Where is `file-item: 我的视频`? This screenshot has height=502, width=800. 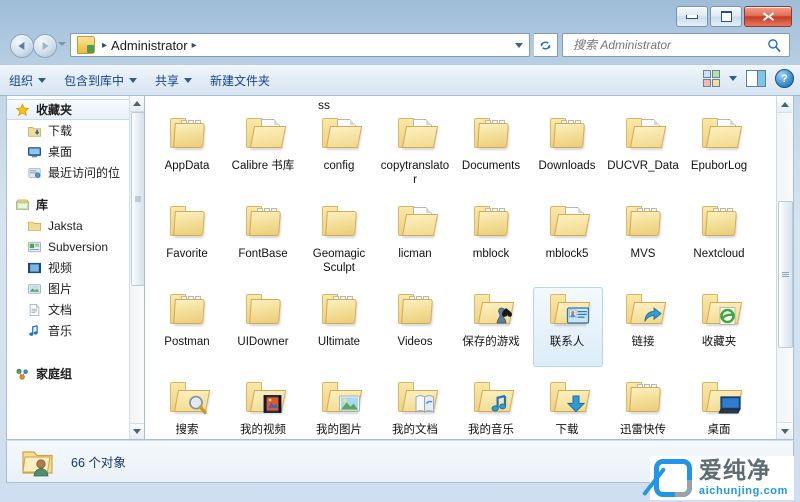 file-item: 我的视频 is located at coordinates (263, 406).